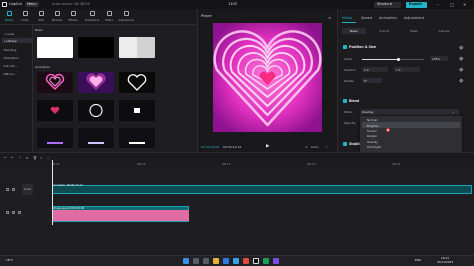  Describe the element at coordinates (137, 47) in the screenshot. I see `media-thumb-transparent` at that location.